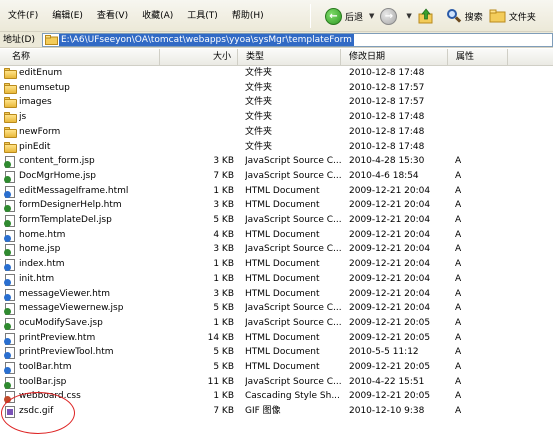 The width and height of the screenshot is (553, 440). I want to click on file-row: images 文件夹 2010-12-8 17:57, so click(276, 102).